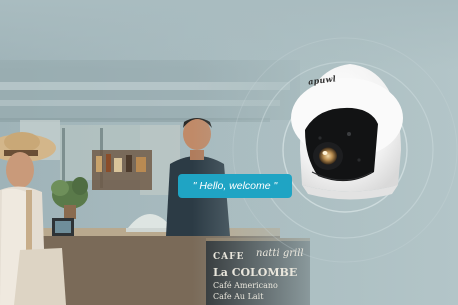 Image resolution: width=458 pixels, height=305 pixels. I want to click on chalkboard-colombe-text: La COLOMBE, so click(255, 272).